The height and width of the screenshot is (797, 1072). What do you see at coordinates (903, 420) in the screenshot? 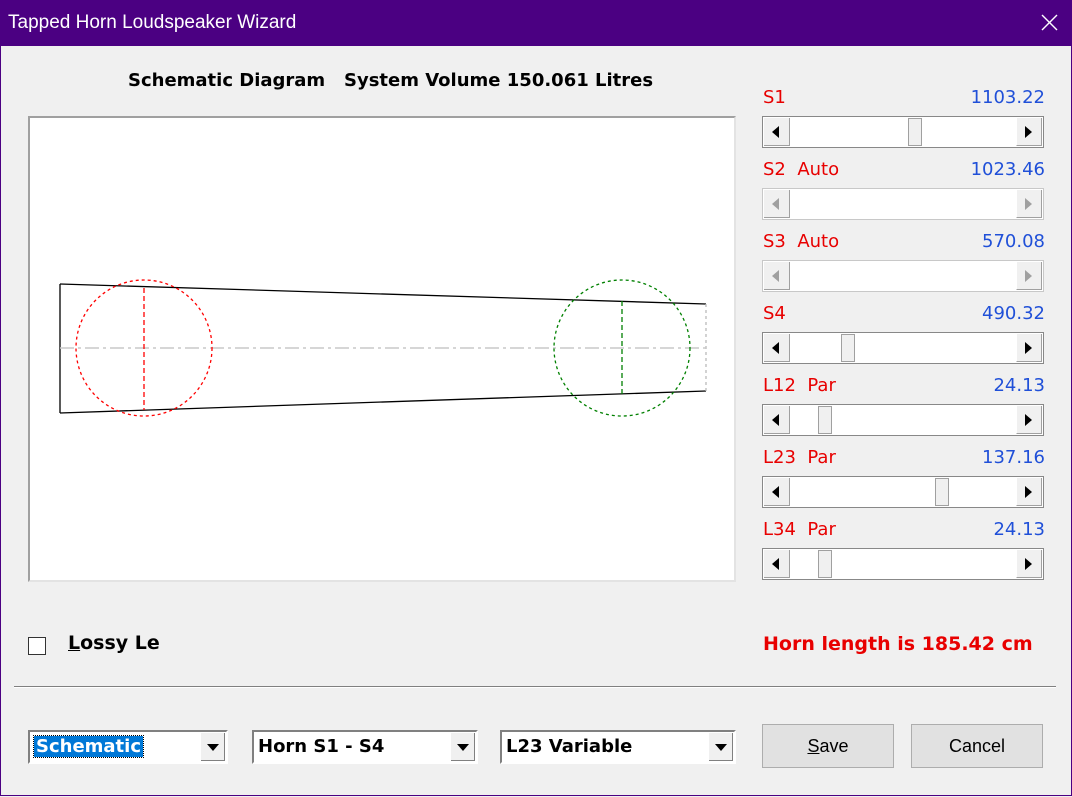
I see `slider-l12` at bounding box center [903, 420].